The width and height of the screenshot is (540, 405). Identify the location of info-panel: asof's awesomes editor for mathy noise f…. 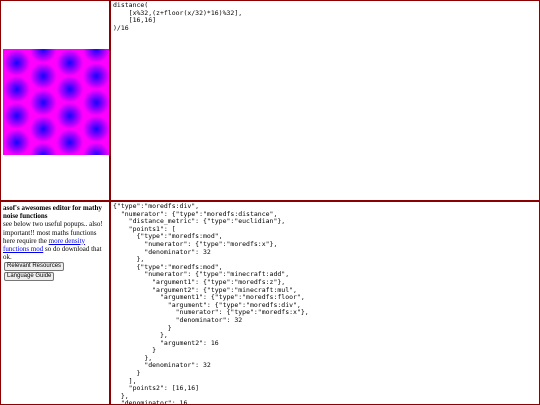
(55, 303).